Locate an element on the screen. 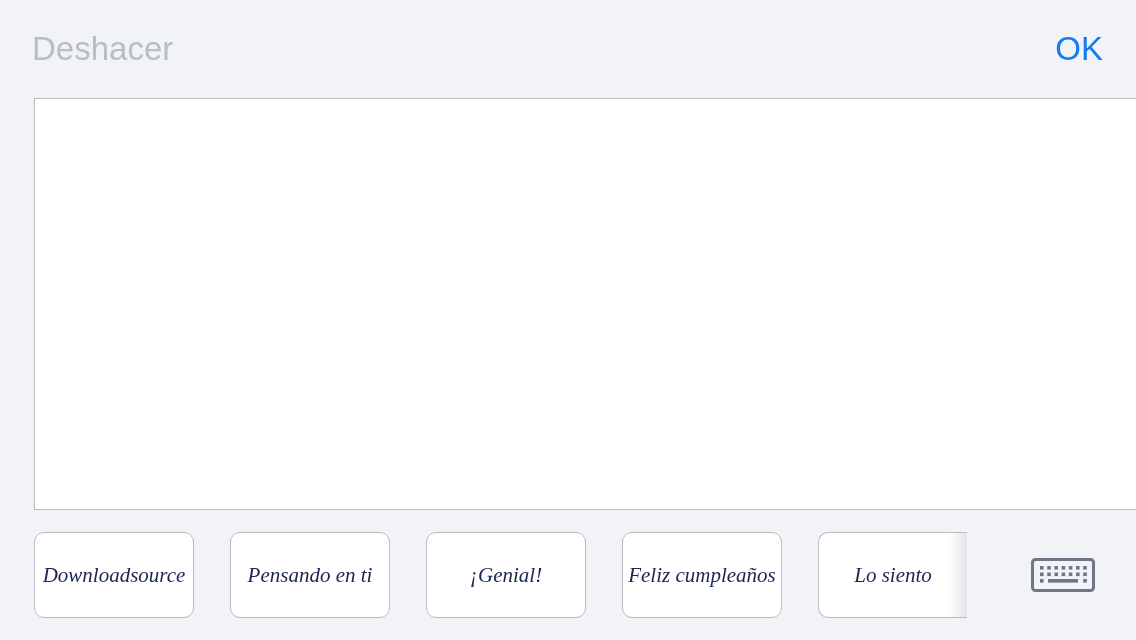  handwriting-card: Feliz cumpleaños is located at coordinates (702, 575).